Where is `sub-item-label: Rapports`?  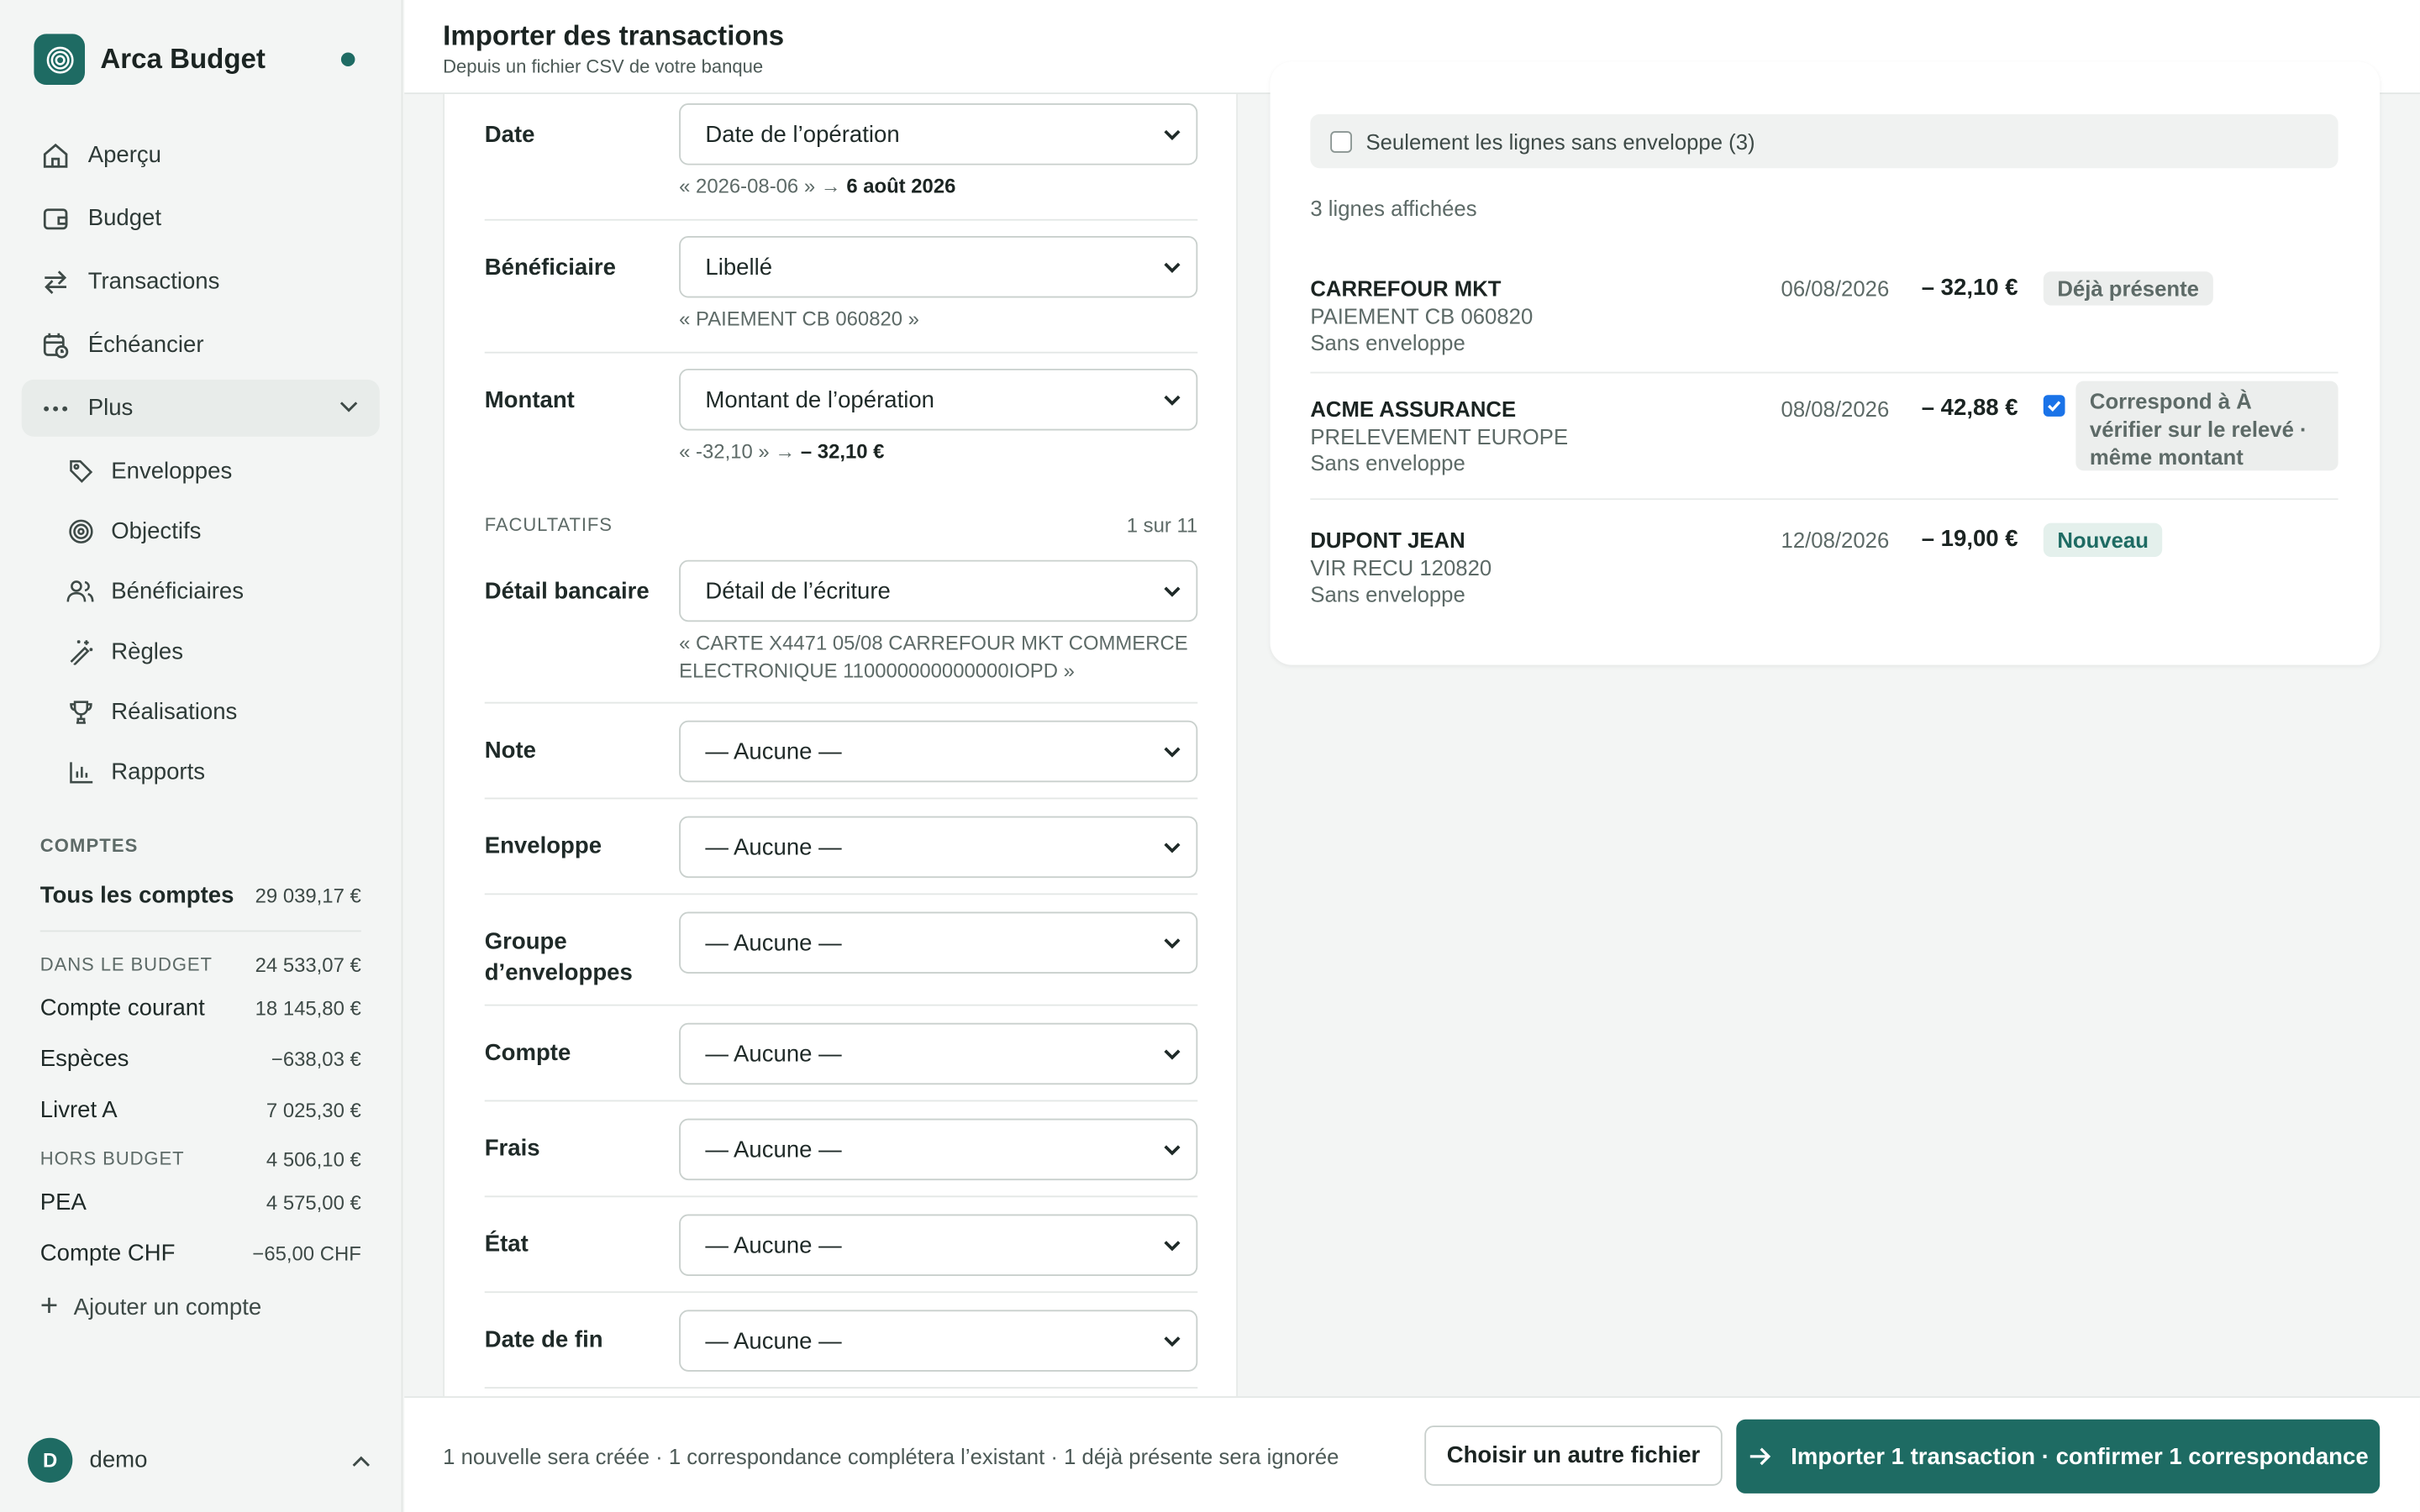 sub-item-label: Rapports is located at coordinates (158, 771).